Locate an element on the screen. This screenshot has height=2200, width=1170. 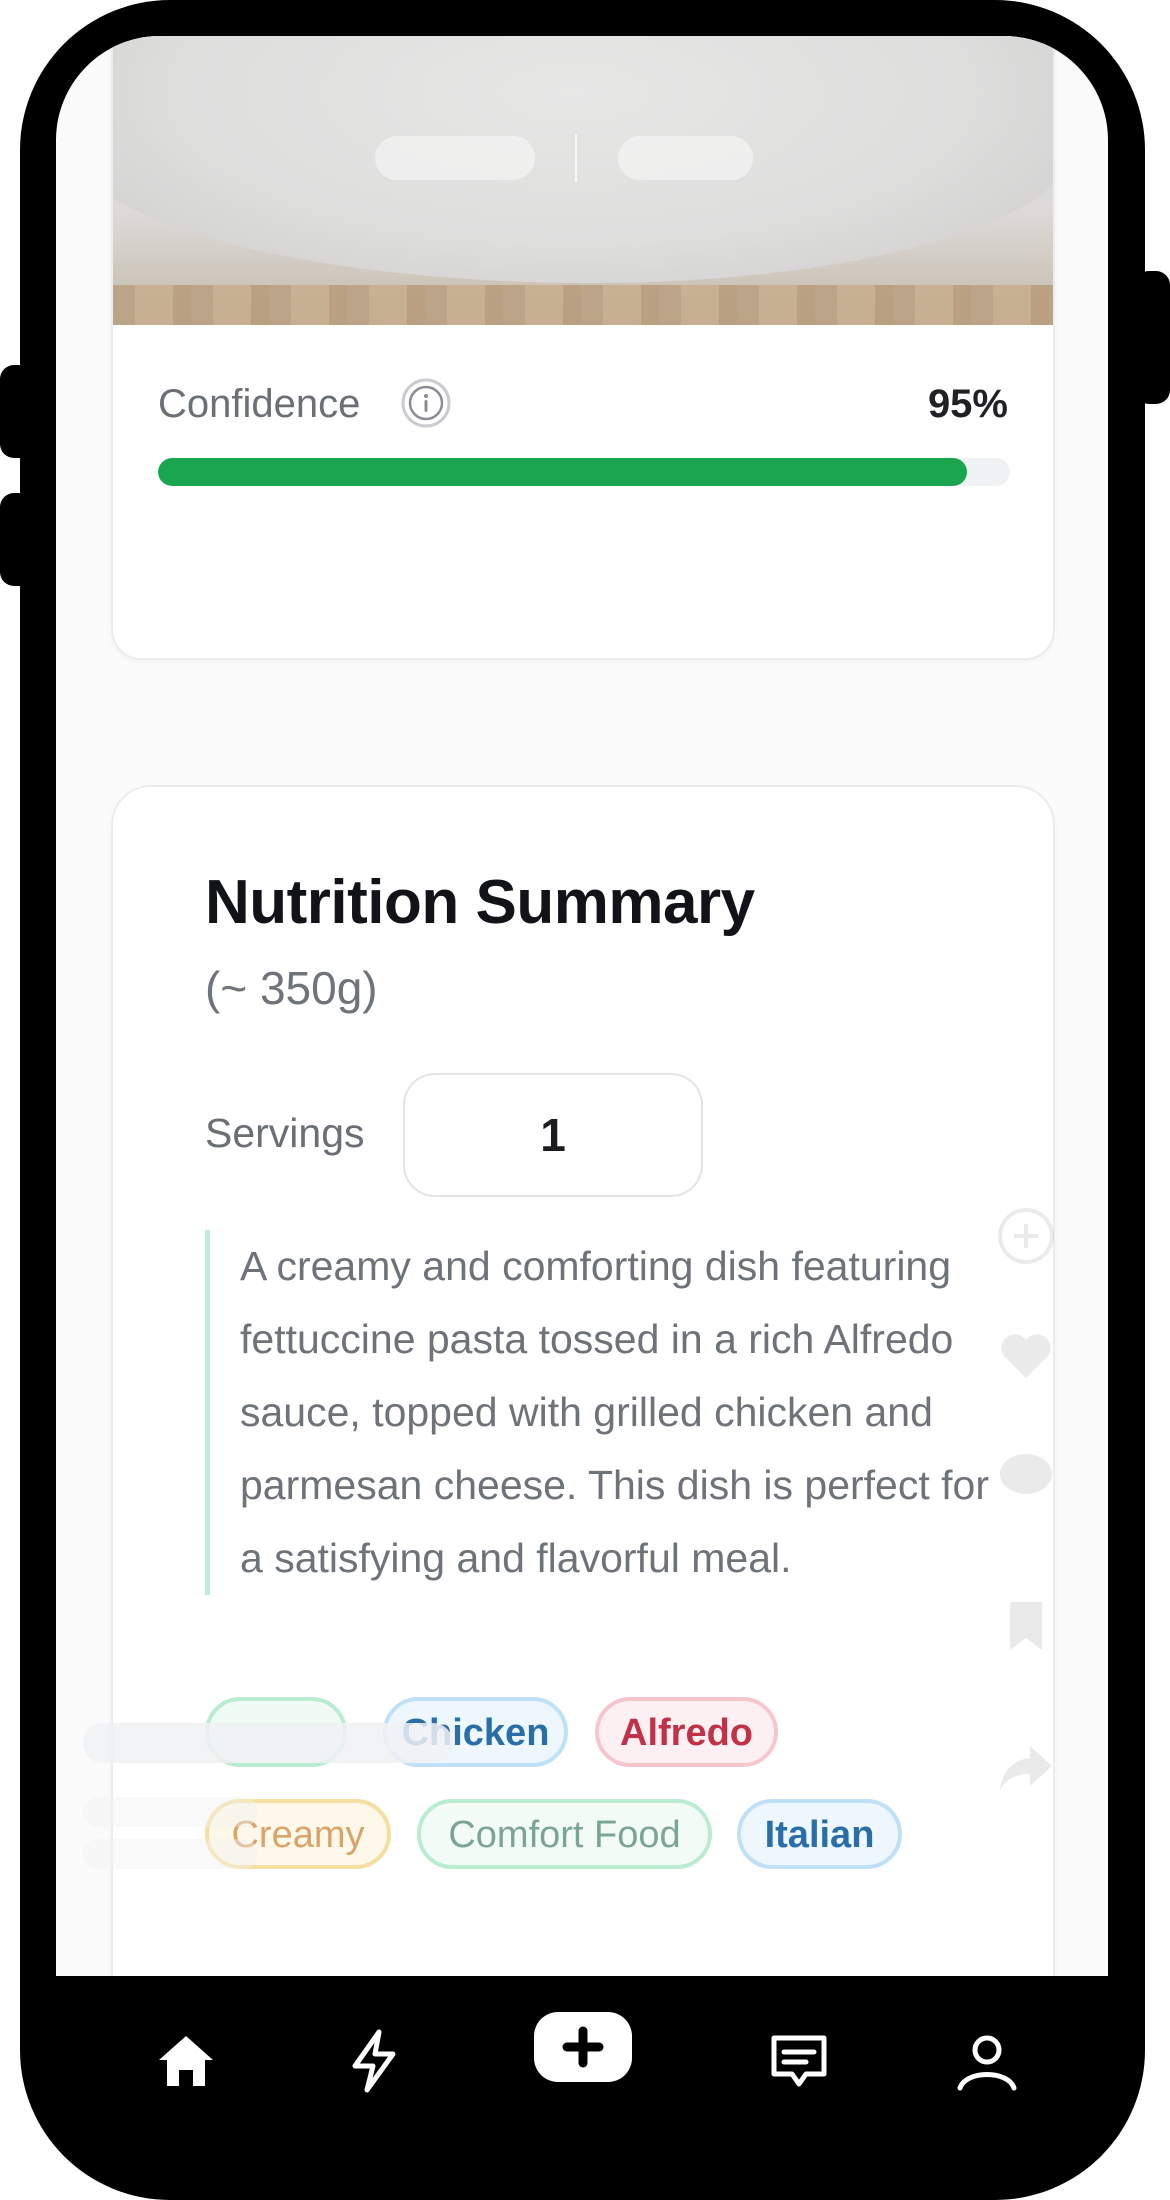
add-button is located at coordinates (583, 2047).